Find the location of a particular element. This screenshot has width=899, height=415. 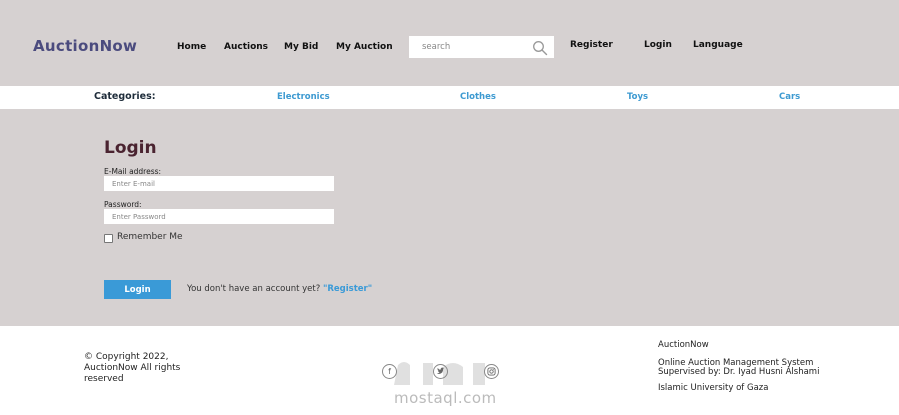

email-label: E-Mail address: is located at coordinates (133, 171).